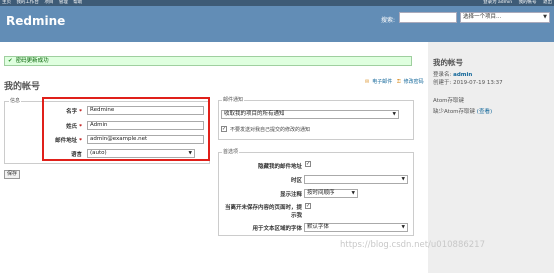 The image size is (554, 273). Describe the element at coordinates (263, 212) in the screenshot. I see `warn-unsaved-label: 当离开未保存内容的页面时，提 示我` at that location.